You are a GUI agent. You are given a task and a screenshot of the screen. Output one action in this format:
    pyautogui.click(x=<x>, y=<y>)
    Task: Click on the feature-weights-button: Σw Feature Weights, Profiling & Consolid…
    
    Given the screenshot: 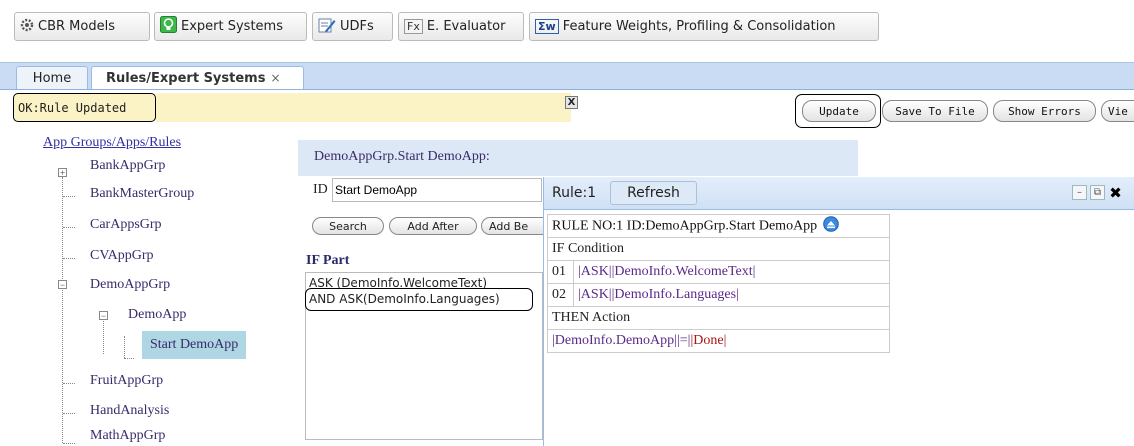 What is the action you would take?
    pyautogui.click(x=704, y=26)
    